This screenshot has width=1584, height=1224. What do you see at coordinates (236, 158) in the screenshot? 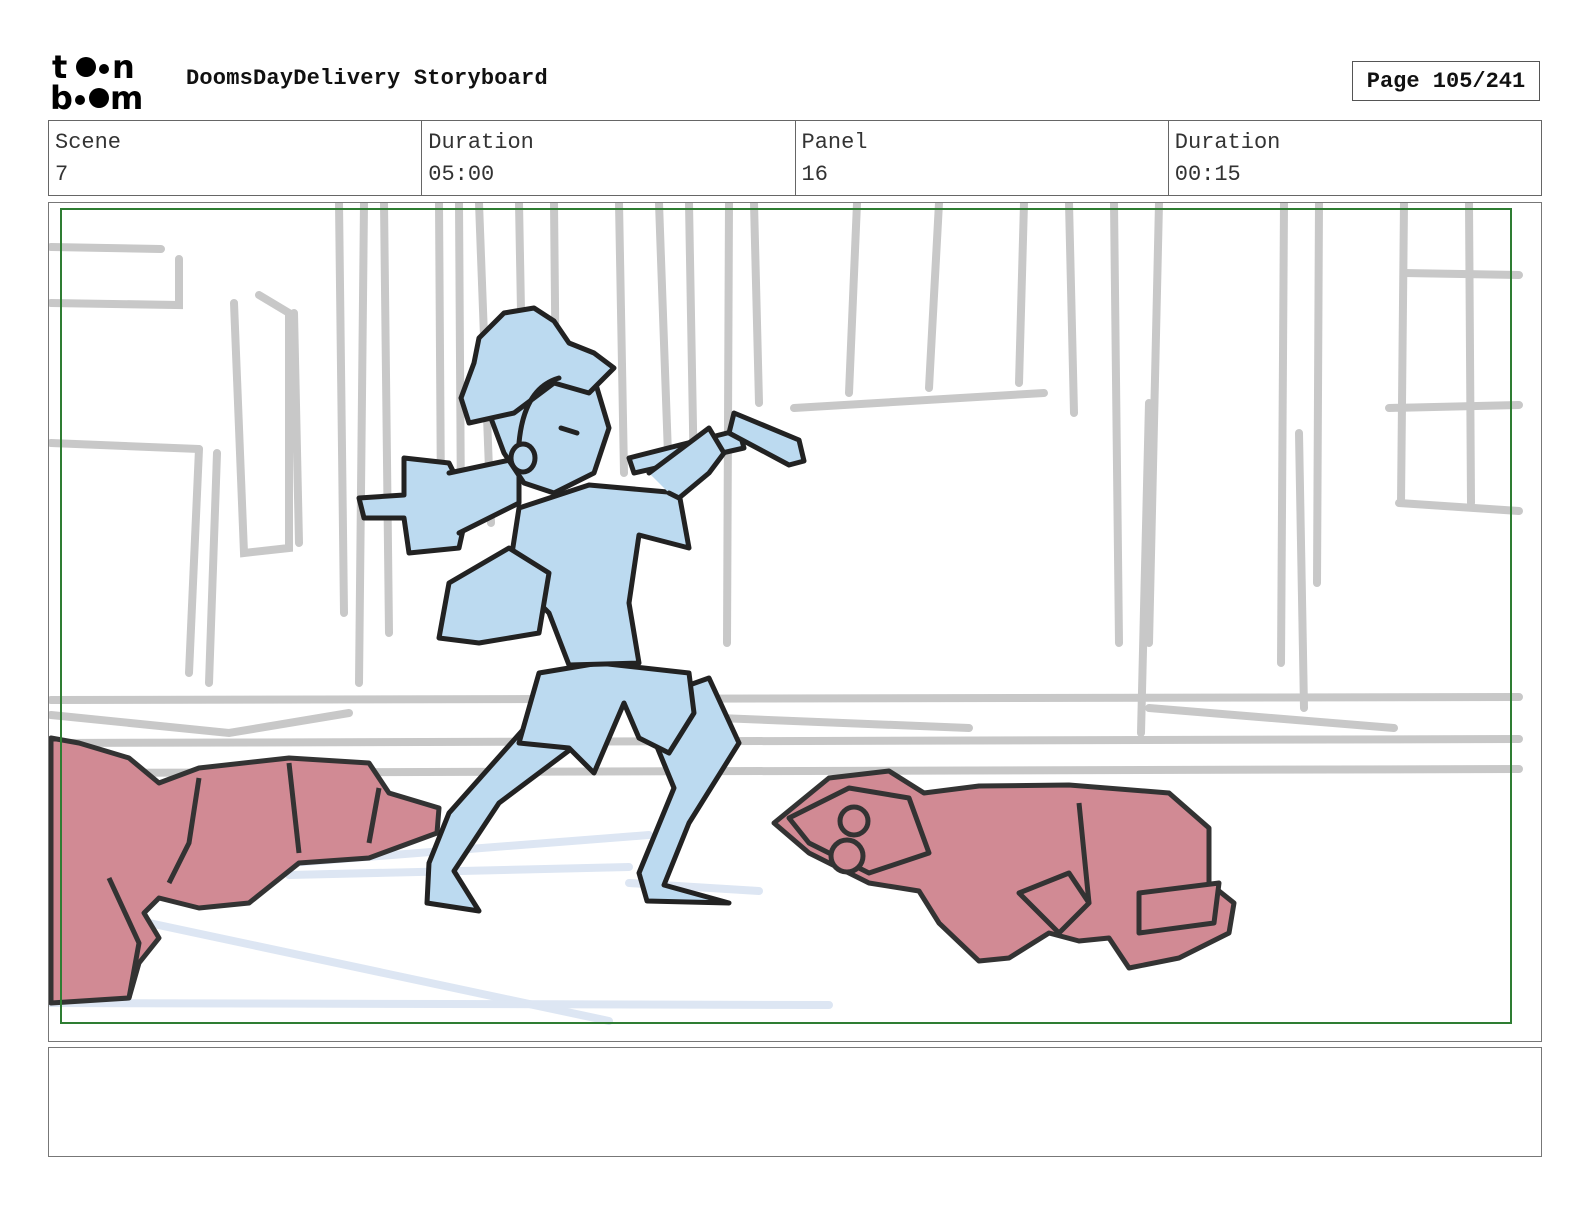
I see `scene-cell: Scene 7` at bounding box center [236, 158].